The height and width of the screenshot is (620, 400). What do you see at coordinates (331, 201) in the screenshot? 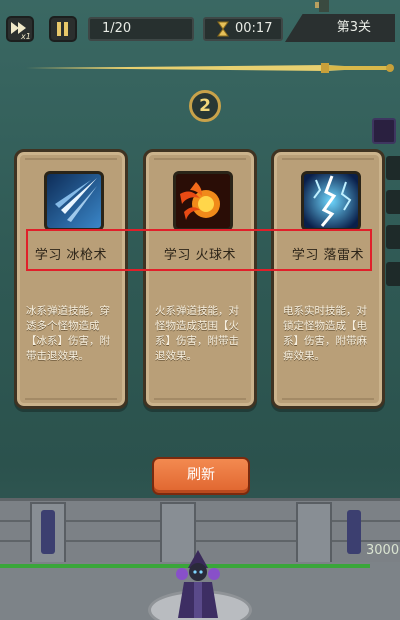
I see `lightning-icon` at bounding box center [331, 201].